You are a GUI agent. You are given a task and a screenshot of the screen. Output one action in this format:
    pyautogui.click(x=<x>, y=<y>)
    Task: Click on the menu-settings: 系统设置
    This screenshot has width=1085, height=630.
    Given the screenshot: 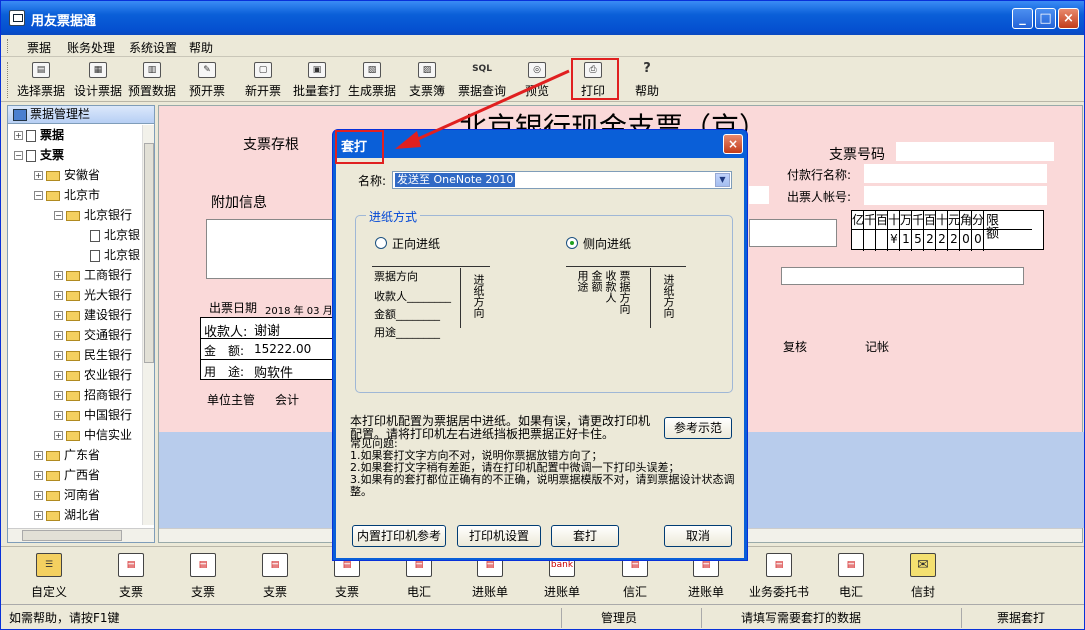 What is the action you would take?
    pyautogui.click(x=153, y=47)
    